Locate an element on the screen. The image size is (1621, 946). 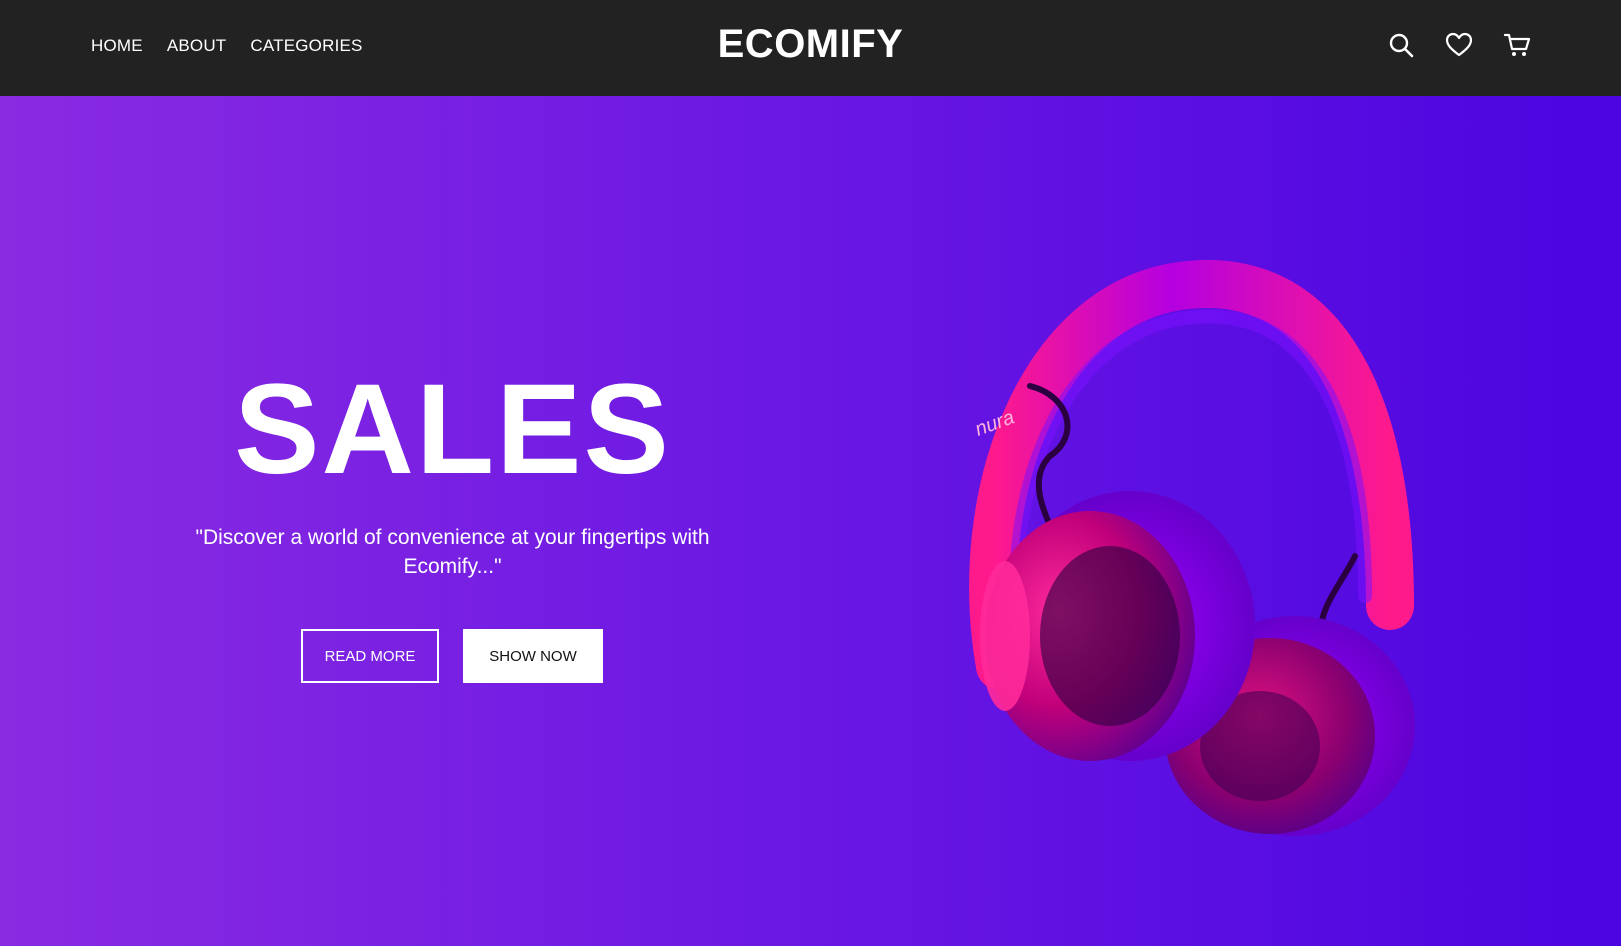
nav-icon-group is located at coordinates (1459, 45).